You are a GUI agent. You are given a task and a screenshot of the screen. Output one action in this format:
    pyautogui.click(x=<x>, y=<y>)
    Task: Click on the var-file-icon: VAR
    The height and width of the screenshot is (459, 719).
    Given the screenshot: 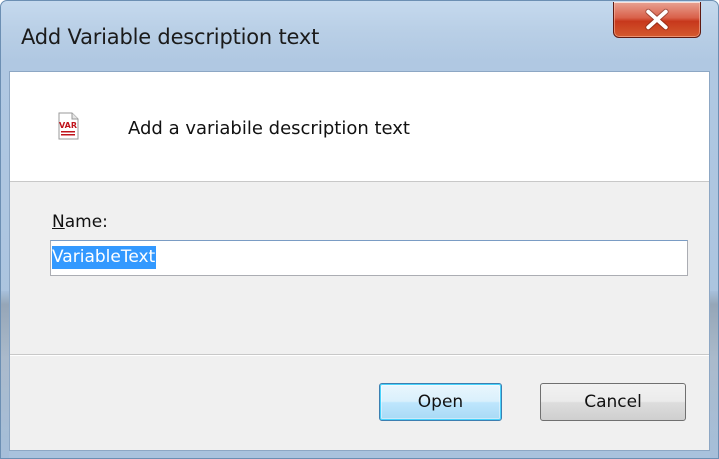 What is the action you would take?
    pyautogui.click(x=68, y=126)
    